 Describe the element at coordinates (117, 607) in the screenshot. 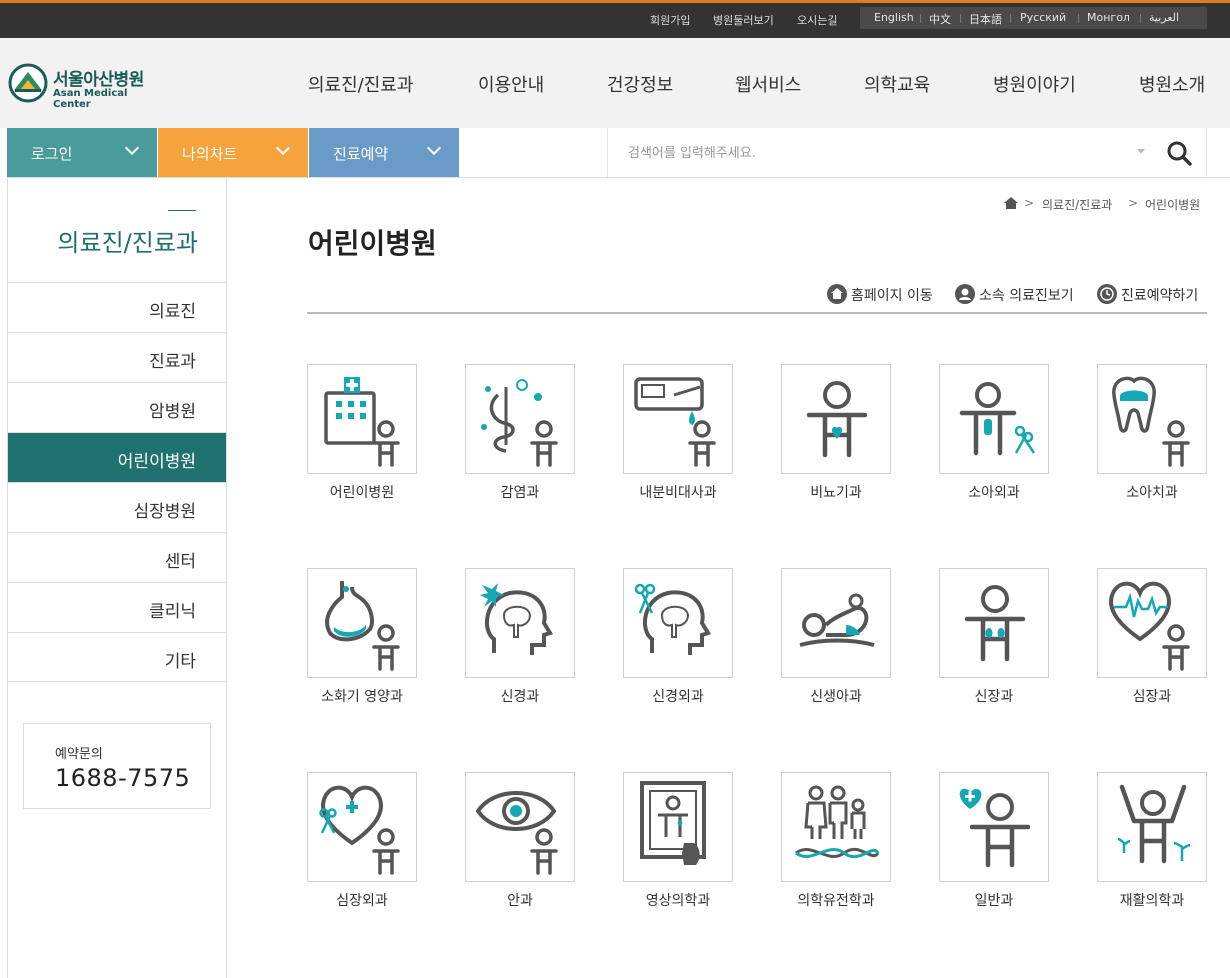

I see `sidebar-item-clinic: 클리닉` at that location.